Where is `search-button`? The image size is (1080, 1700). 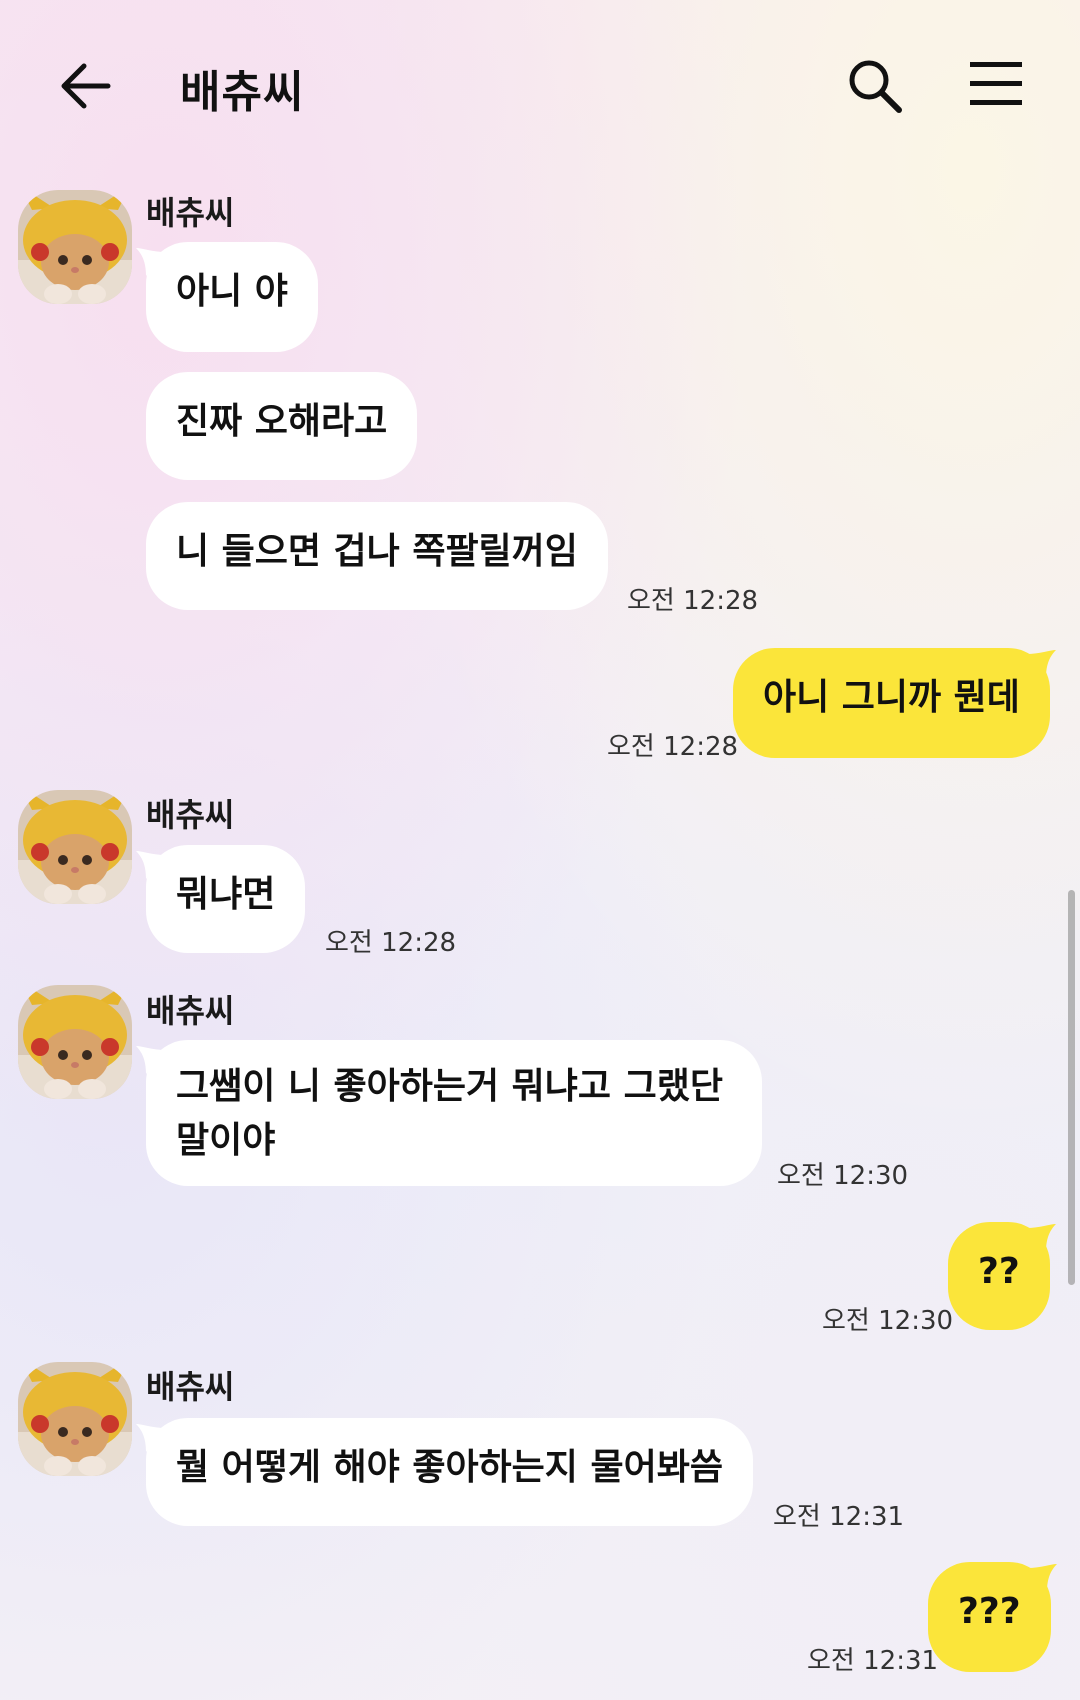 search-button is located at coordinates (875, 86).